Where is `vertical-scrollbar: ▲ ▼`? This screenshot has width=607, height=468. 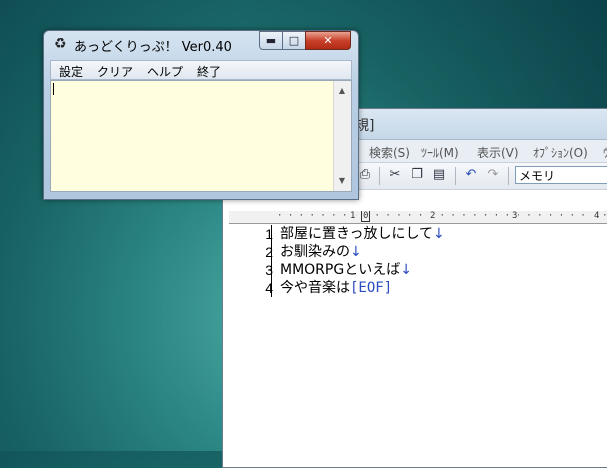
vertical-scrollbar: ▲ ▼ is located at coordinates (342, 136).